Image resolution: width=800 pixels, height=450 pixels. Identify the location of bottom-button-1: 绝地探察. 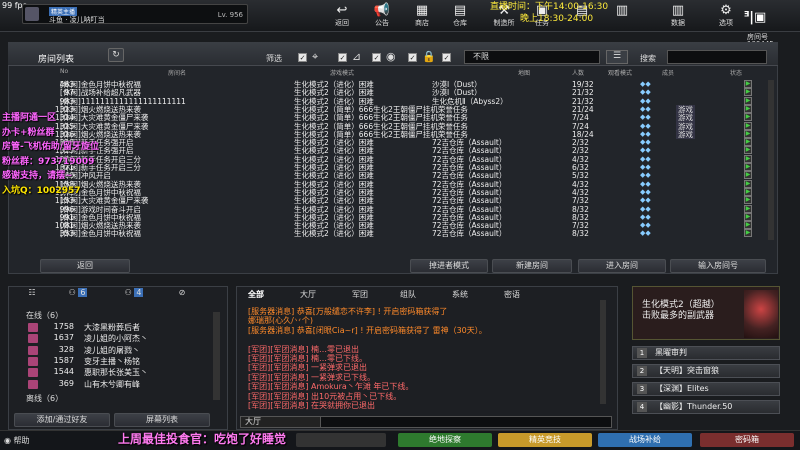
(445, 440).